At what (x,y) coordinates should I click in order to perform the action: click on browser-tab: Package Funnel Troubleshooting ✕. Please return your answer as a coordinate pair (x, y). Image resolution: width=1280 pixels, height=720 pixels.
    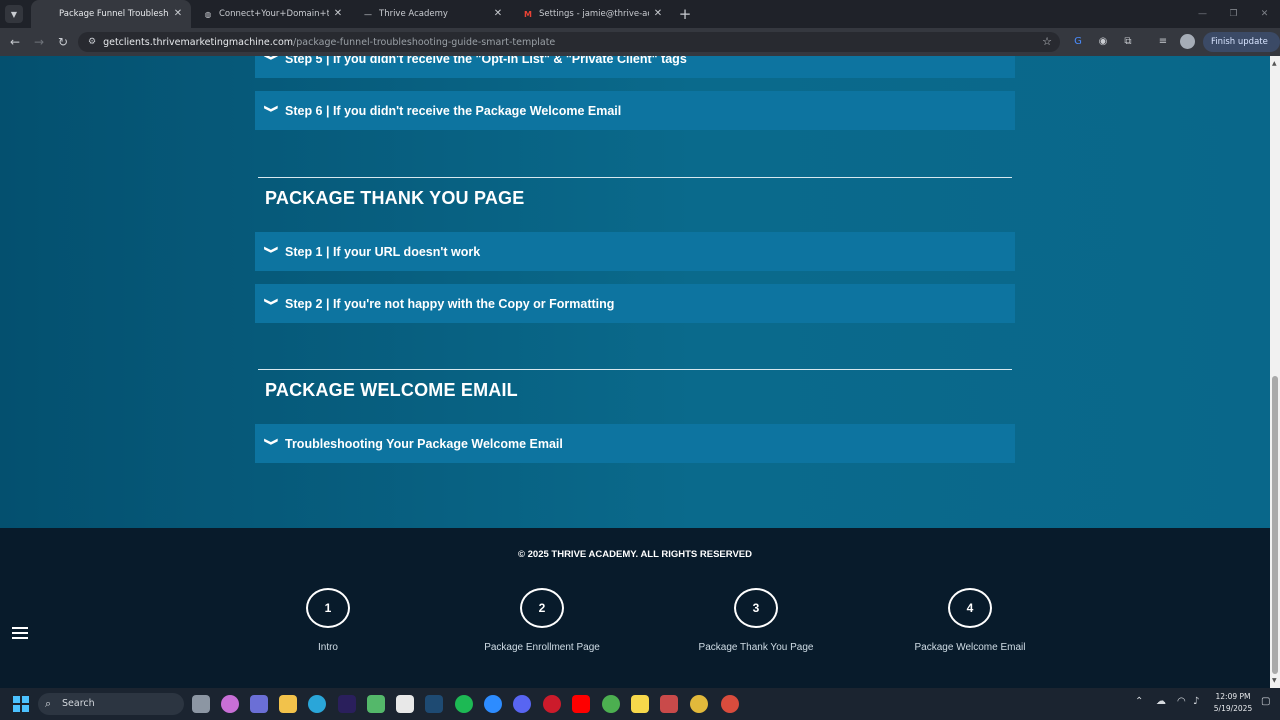
    Looking at the image, I should click on (111, 14).